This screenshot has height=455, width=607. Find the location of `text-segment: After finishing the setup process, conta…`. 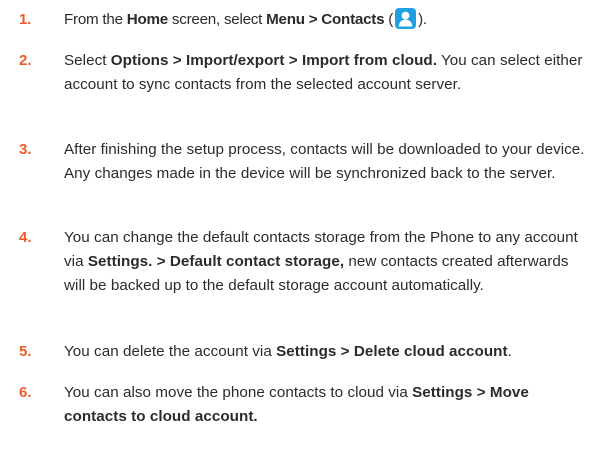

text-segment: After finishing the setup process, conta… is located at coordinates (324, 161).